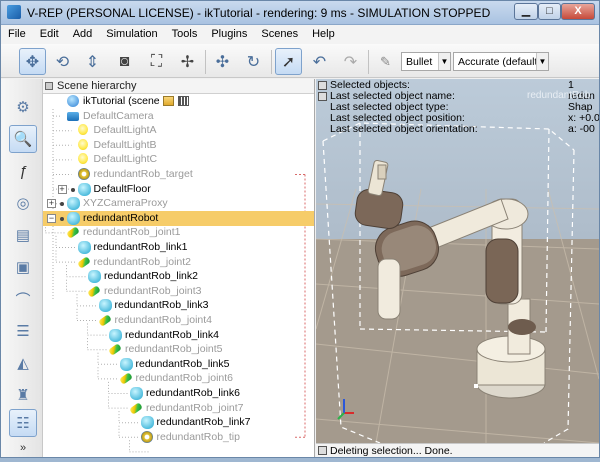  Describe the element at coordinates (323, 34) in the screenshot. I see `menu-help: Help` at that location.